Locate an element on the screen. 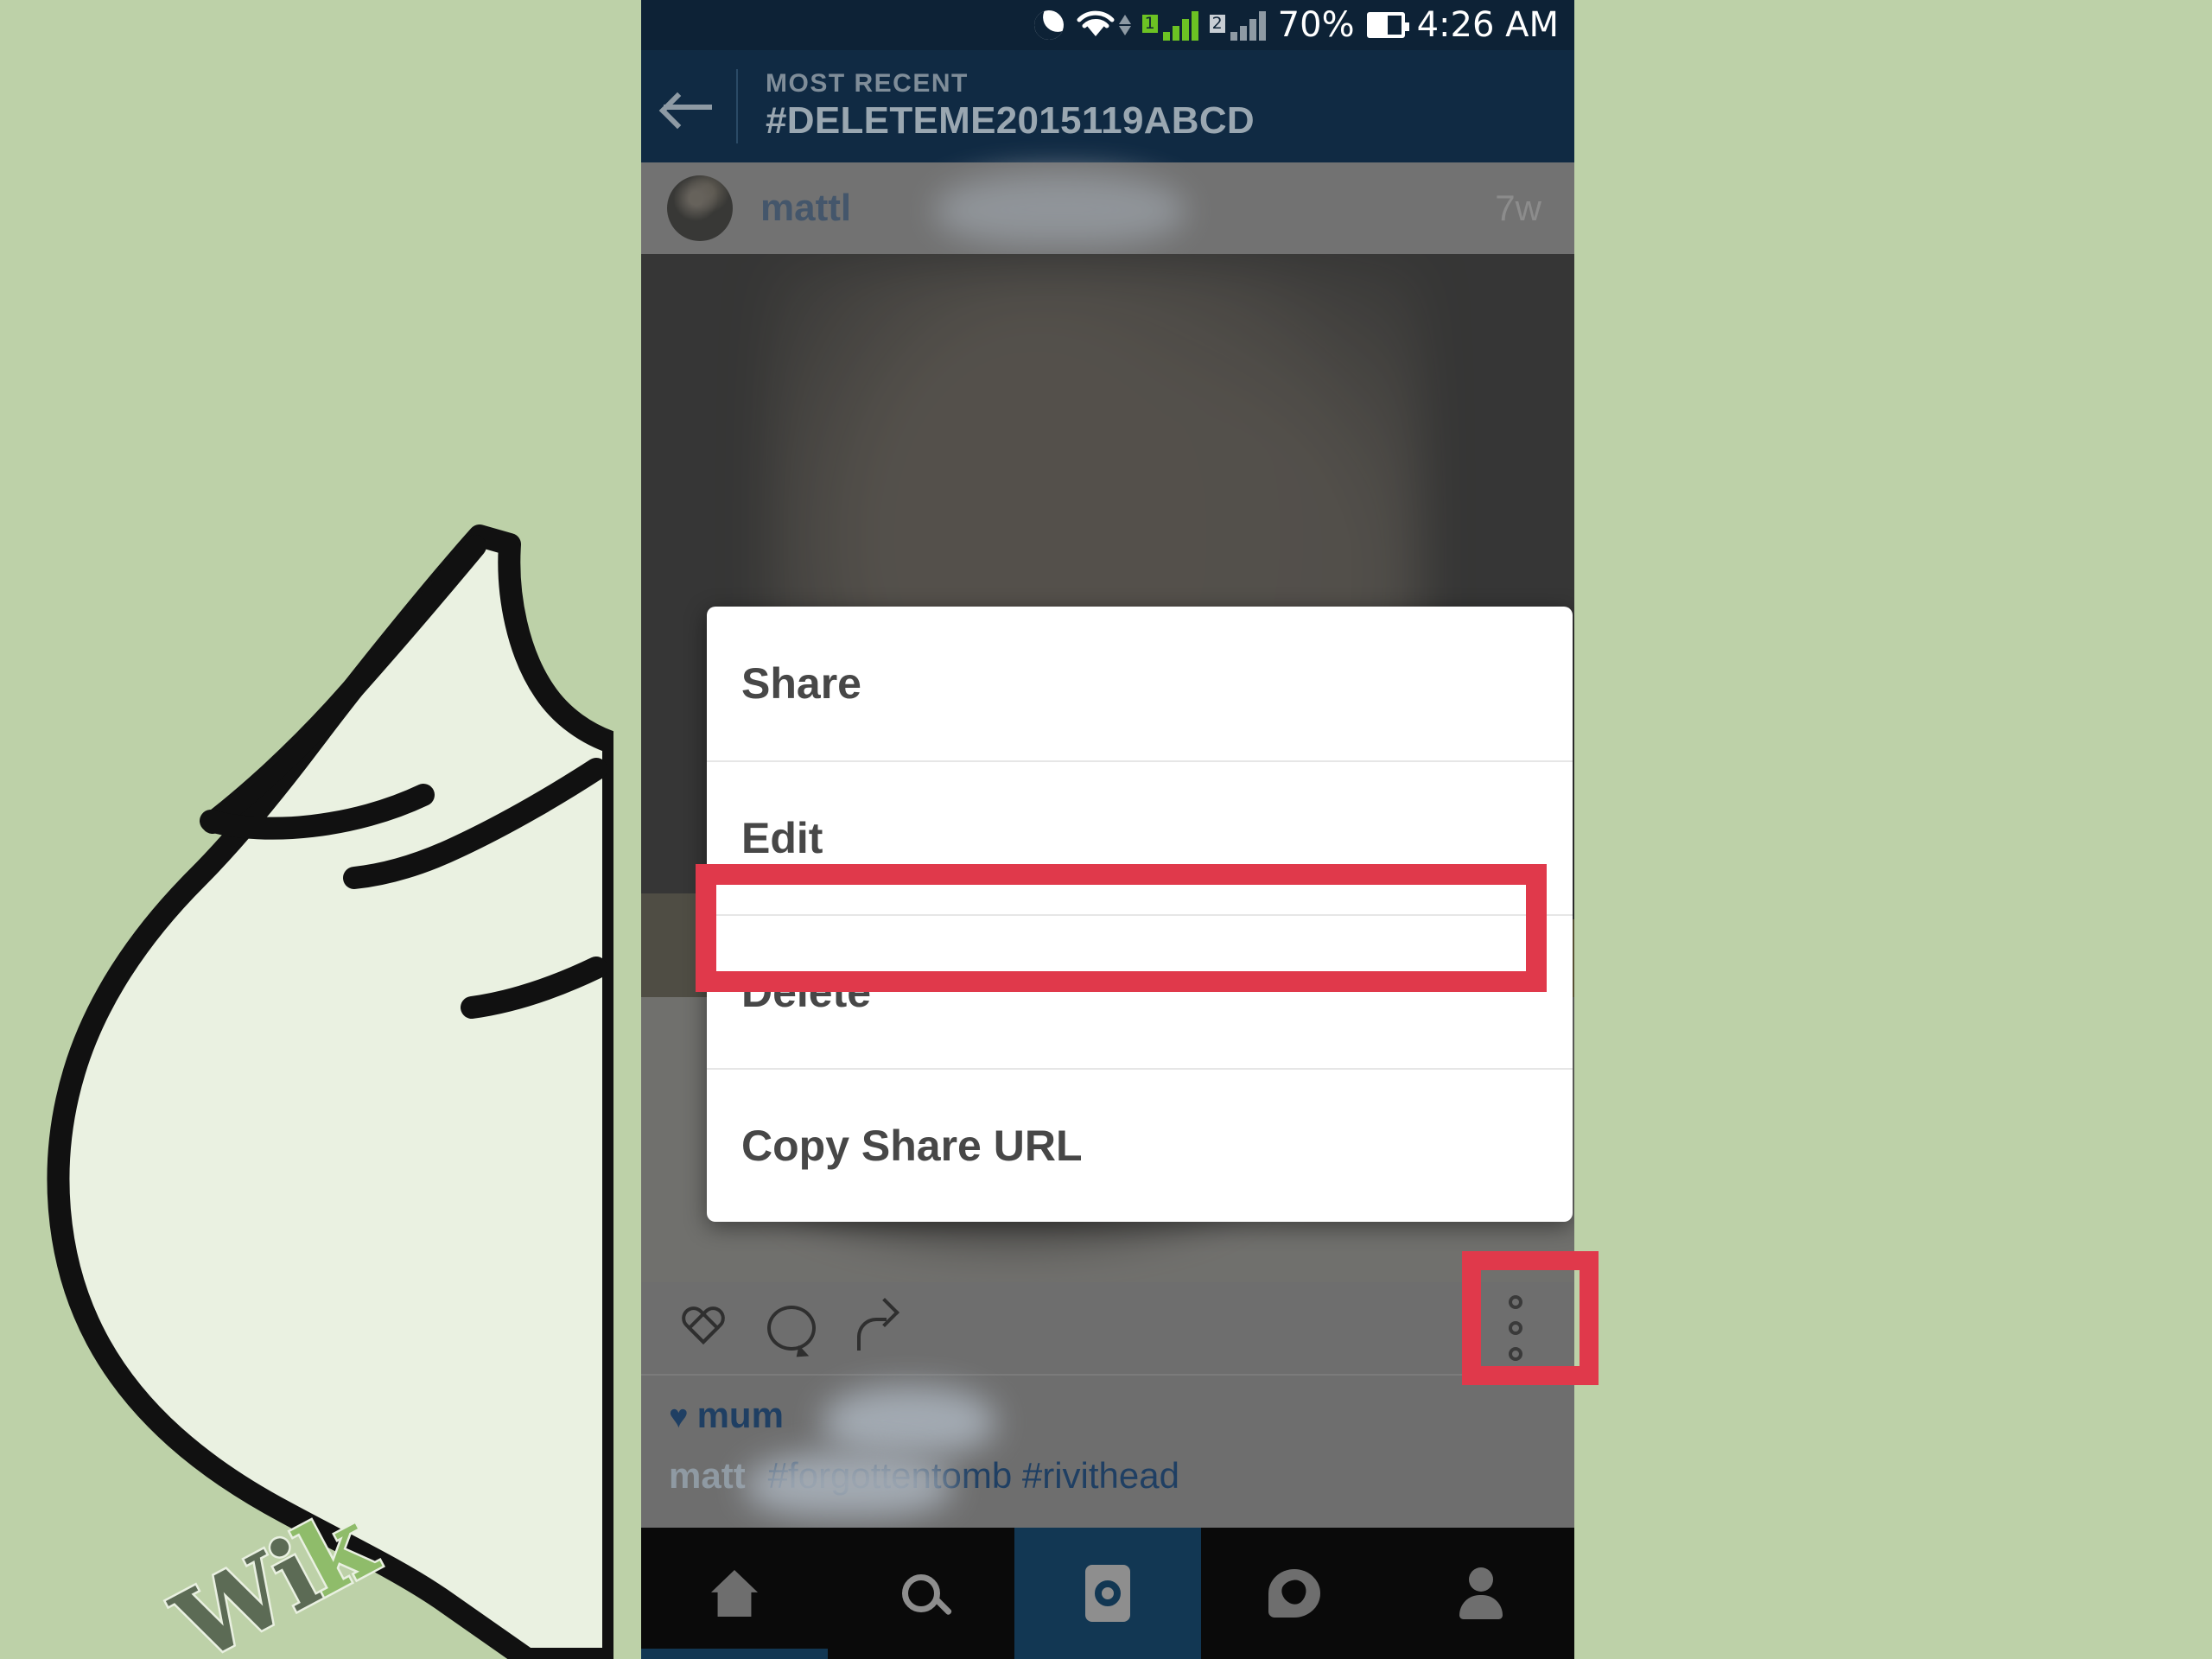  menu-item-share: Share is located at coordinates (1140, 683).